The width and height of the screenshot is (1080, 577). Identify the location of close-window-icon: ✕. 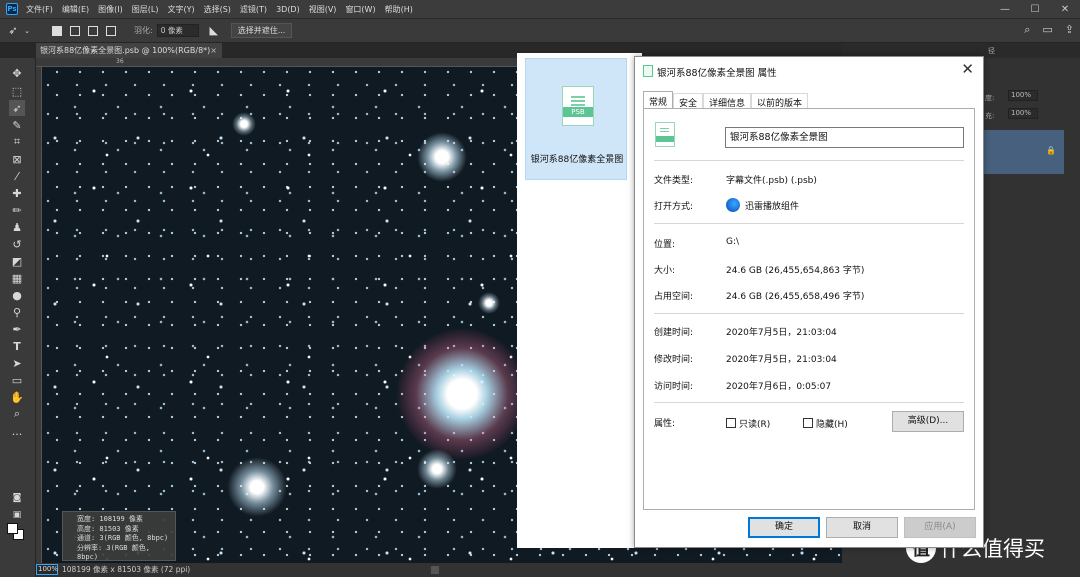
(1065, 9).